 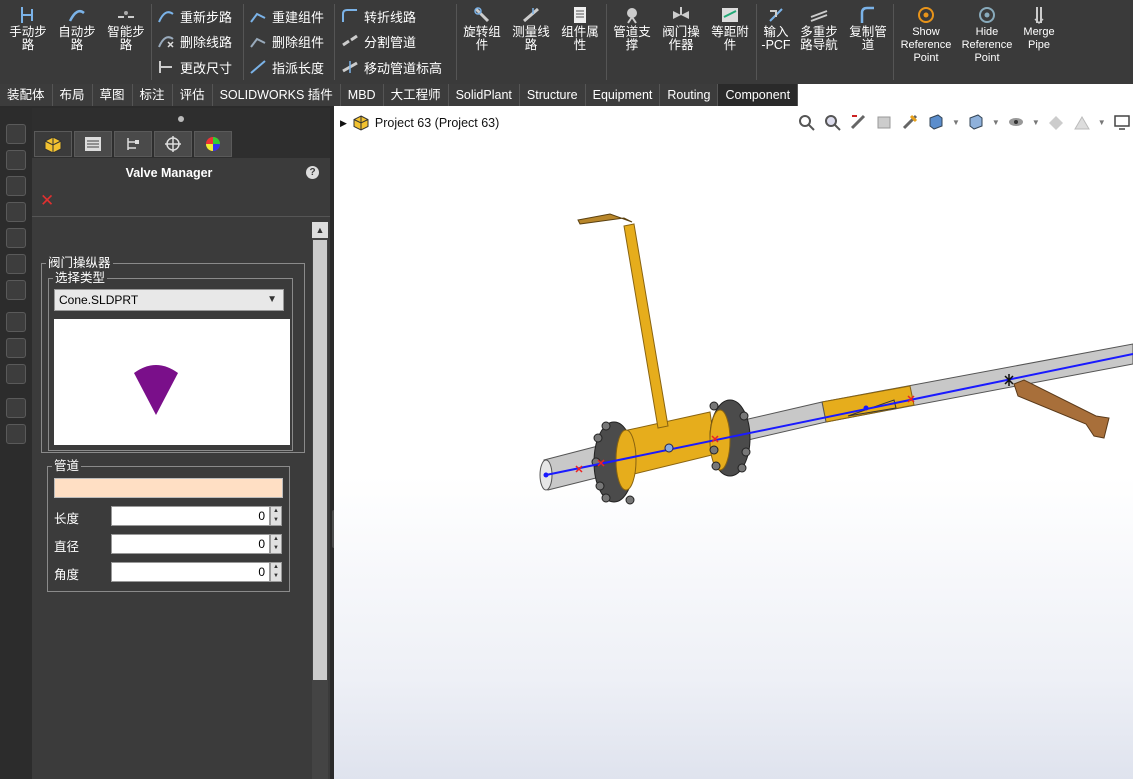 What do you see at coordinates (166, 41) in the screenshot?
I see `delete-route-icon` at bounding box center [166, 41].